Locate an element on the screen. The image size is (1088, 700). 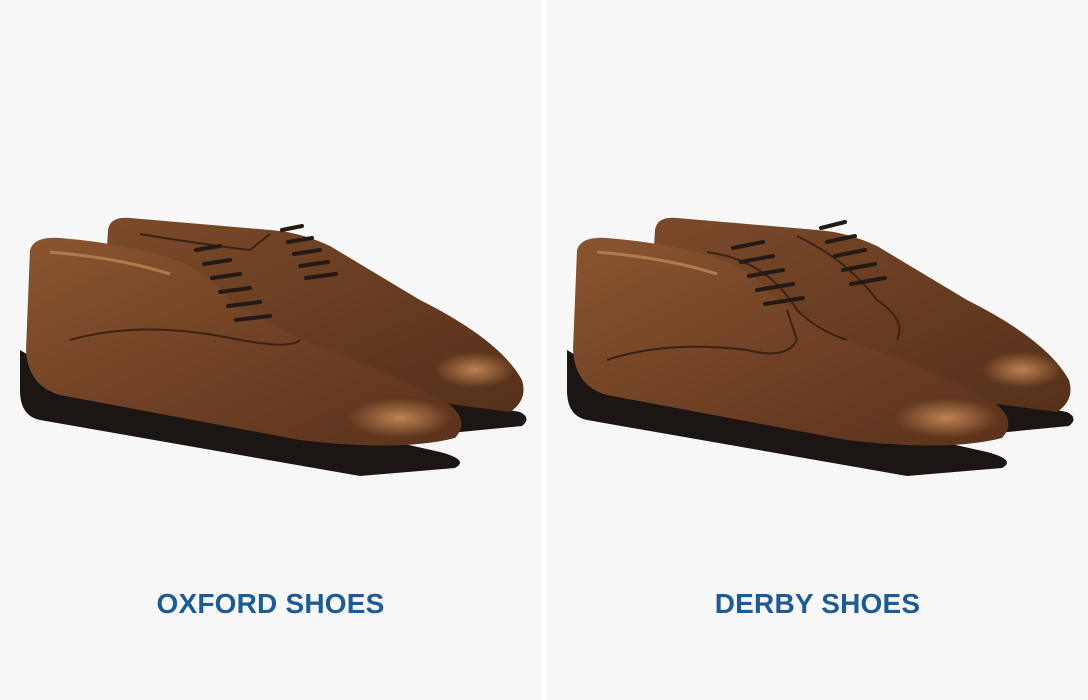
derby-shoes-label: DERBY SHOES is located at coordinates (817, 603).